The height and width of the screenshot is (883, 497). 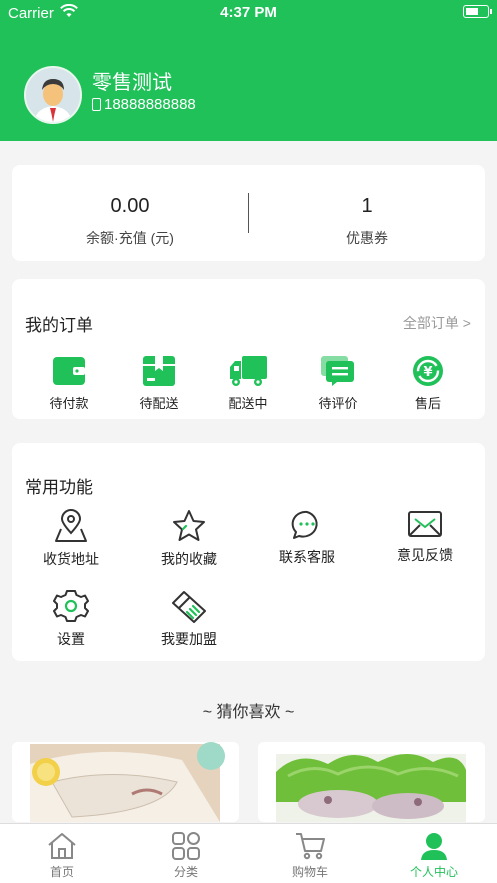 I want to click on fn-label: 我要加盟, so click(x=189, y=639).